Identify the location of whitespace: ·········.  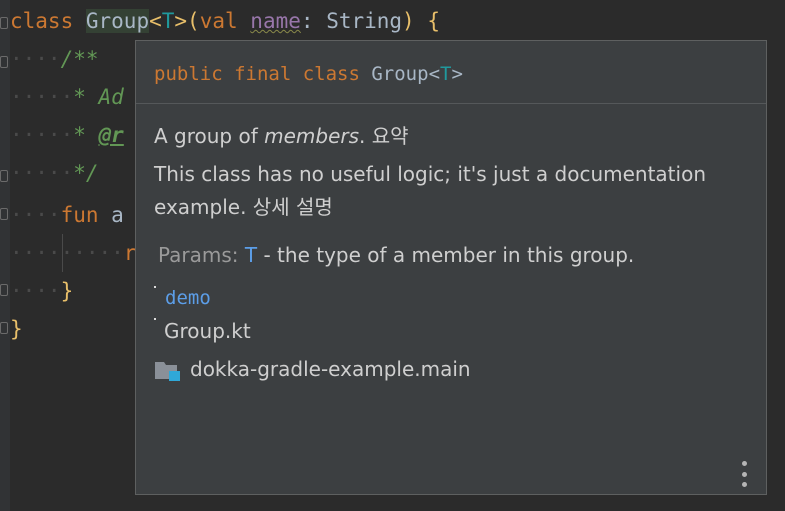
(67, 253).